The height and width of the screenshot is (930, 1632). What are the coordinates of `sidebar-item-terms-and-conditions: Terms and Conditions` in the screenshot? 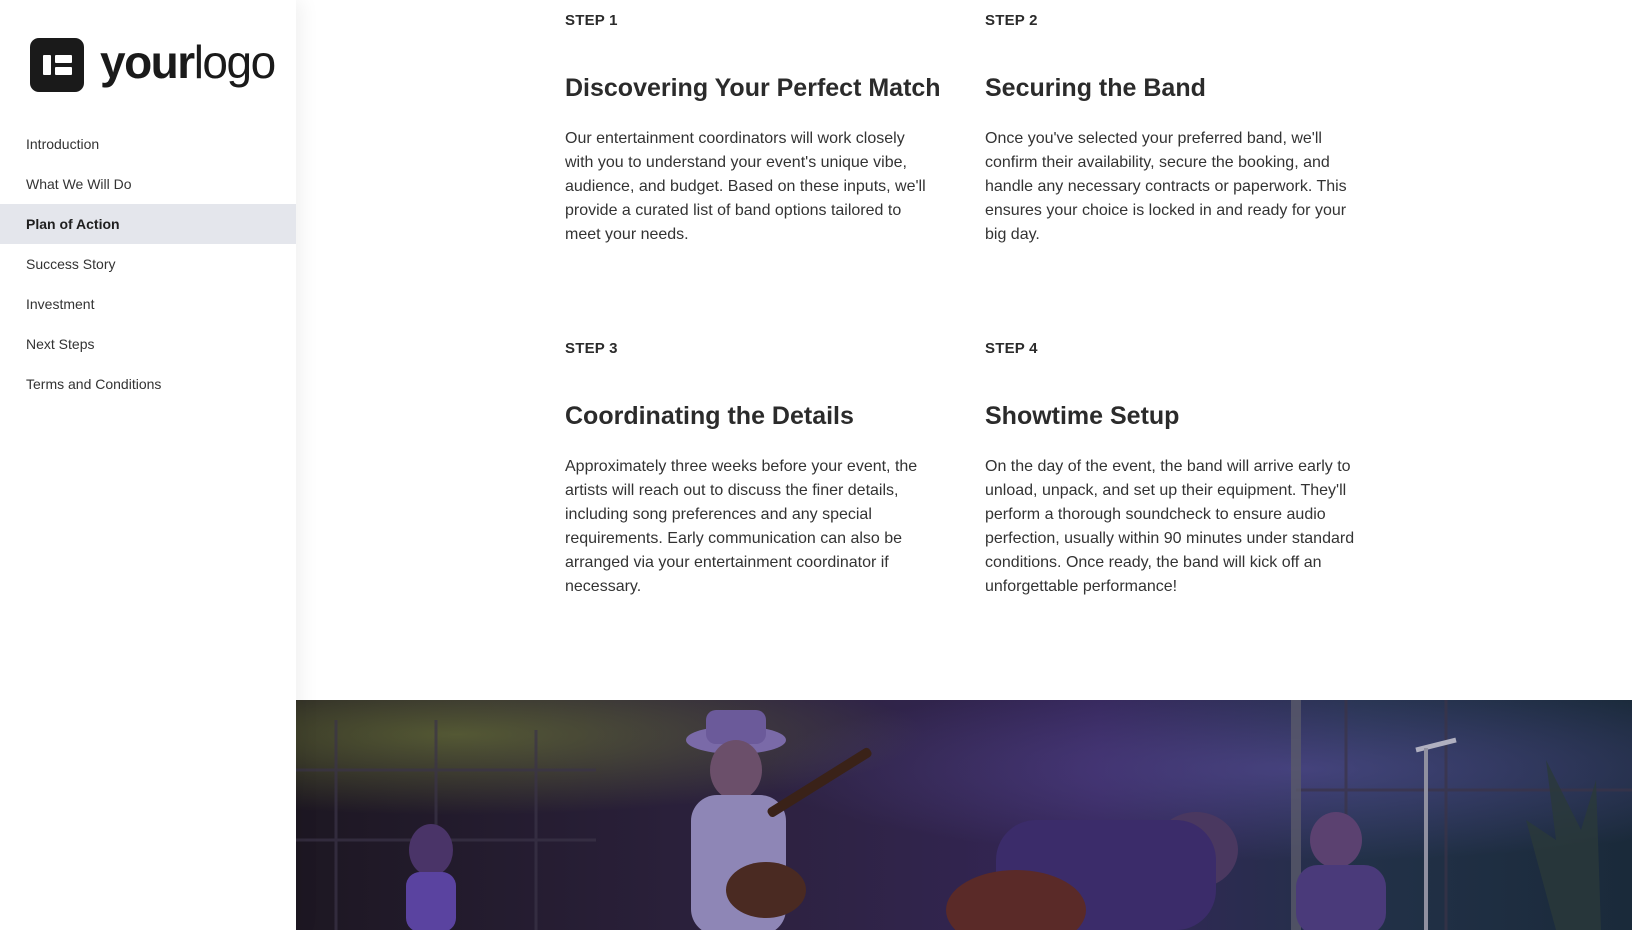 It's located at (148, 384).